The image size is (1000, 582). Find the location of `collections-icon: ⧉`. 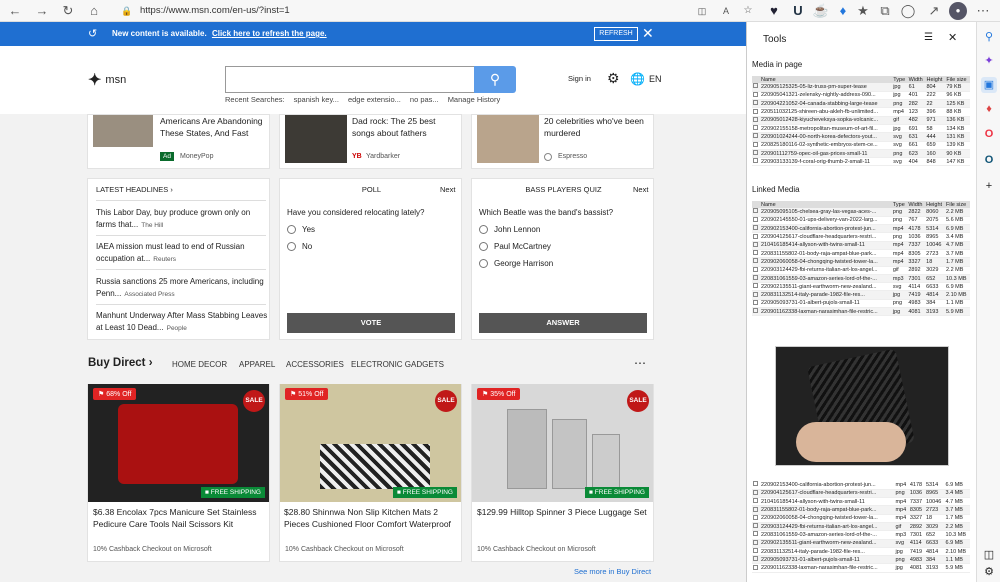

collections-icon: ⧉ is located at coordinates (885, 11).